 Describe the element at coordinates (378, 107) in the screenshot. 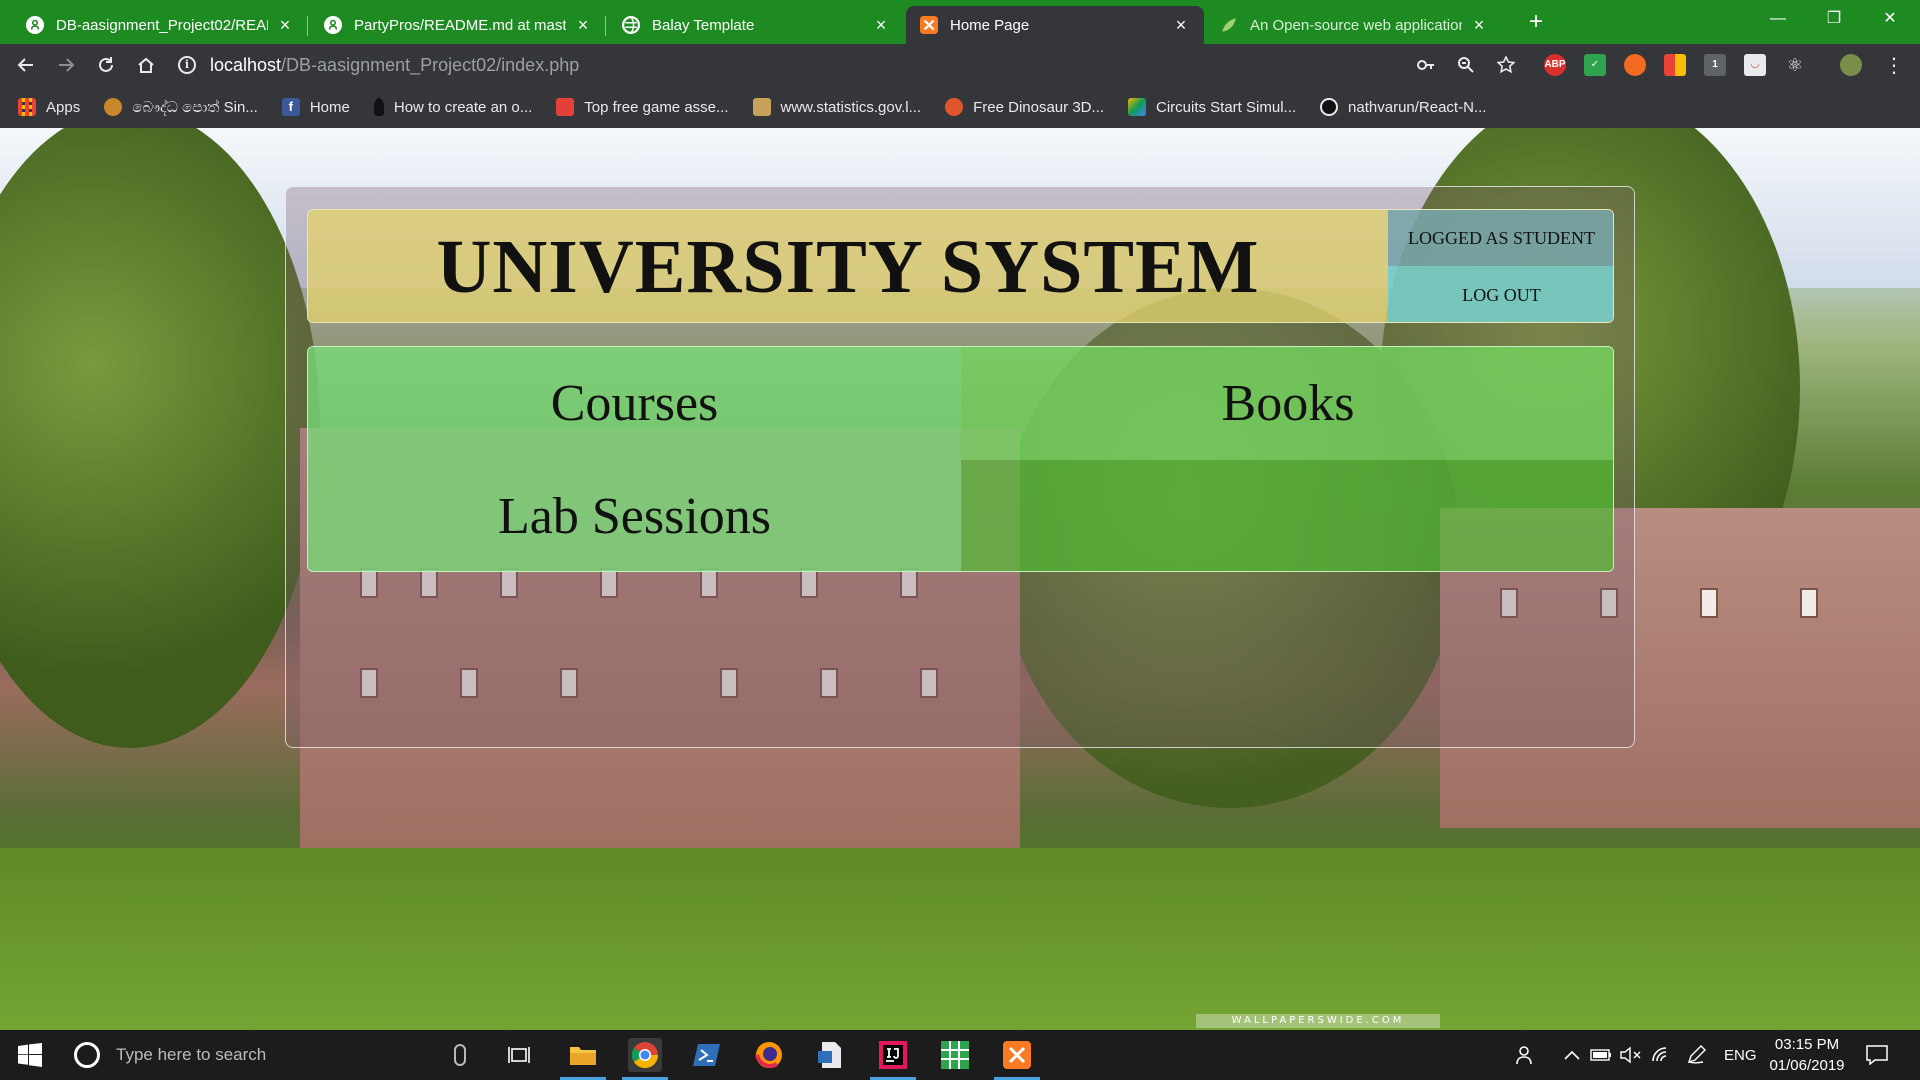

I see `person-icon` at that location.